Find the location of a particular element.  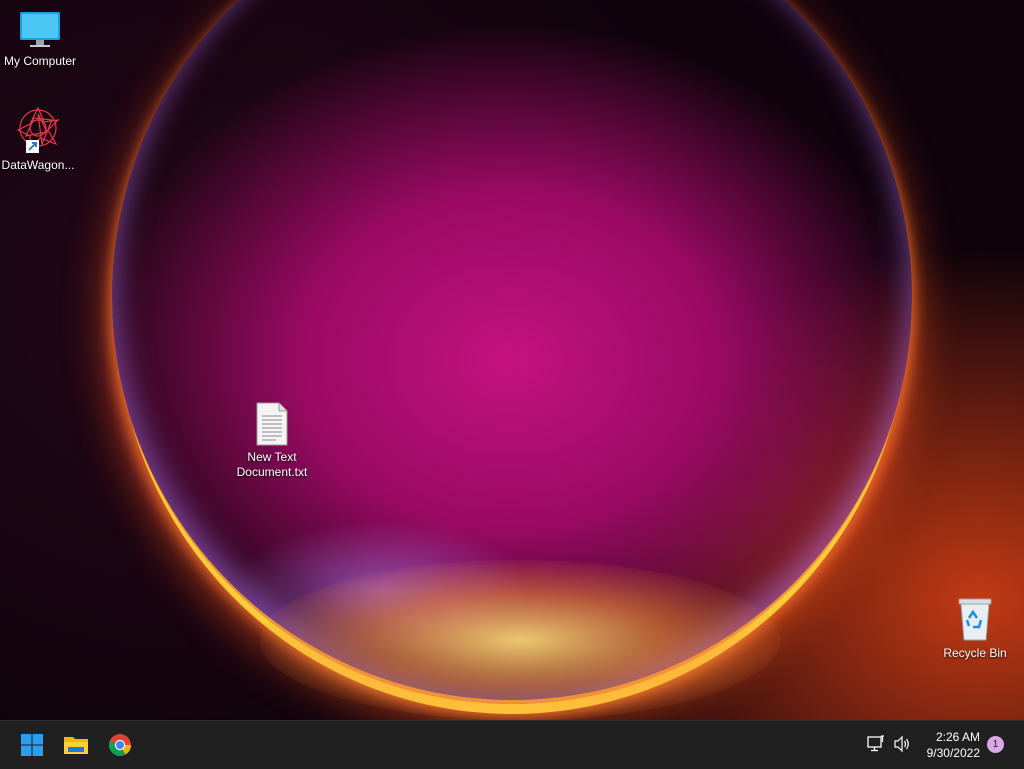

taskbar: 2:26 AM 9/30/2022 1 is located at coordinates (512, 744).